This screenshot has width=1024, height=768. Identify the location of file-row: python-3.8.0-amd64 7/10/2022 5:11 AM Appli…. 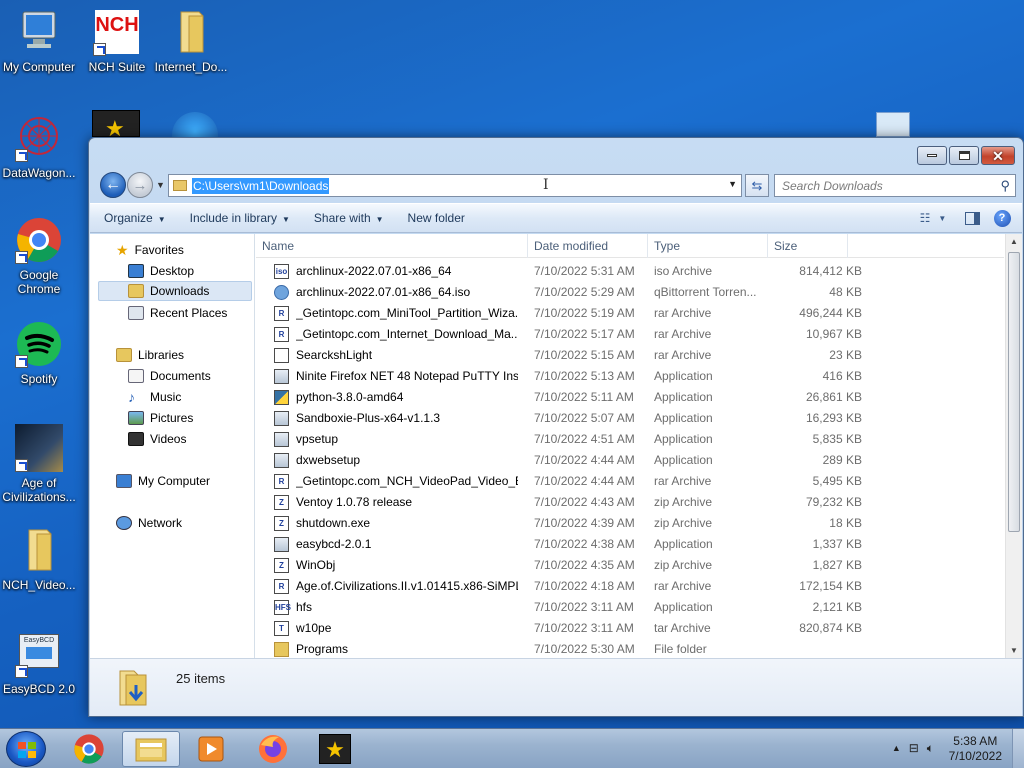
(630, 397).